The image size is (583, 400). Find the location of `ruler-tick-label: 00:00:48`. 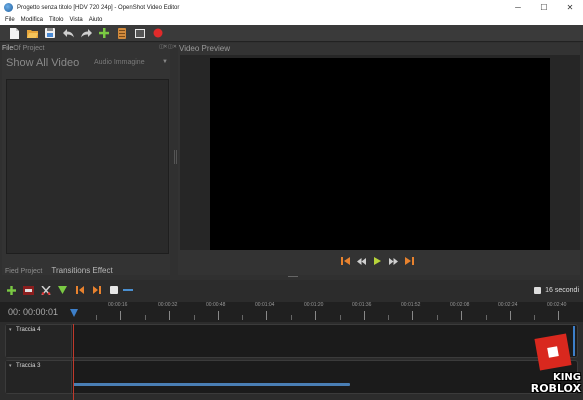

ruler-tick-label: 00:00:48 is located at coordinates (216, 305).